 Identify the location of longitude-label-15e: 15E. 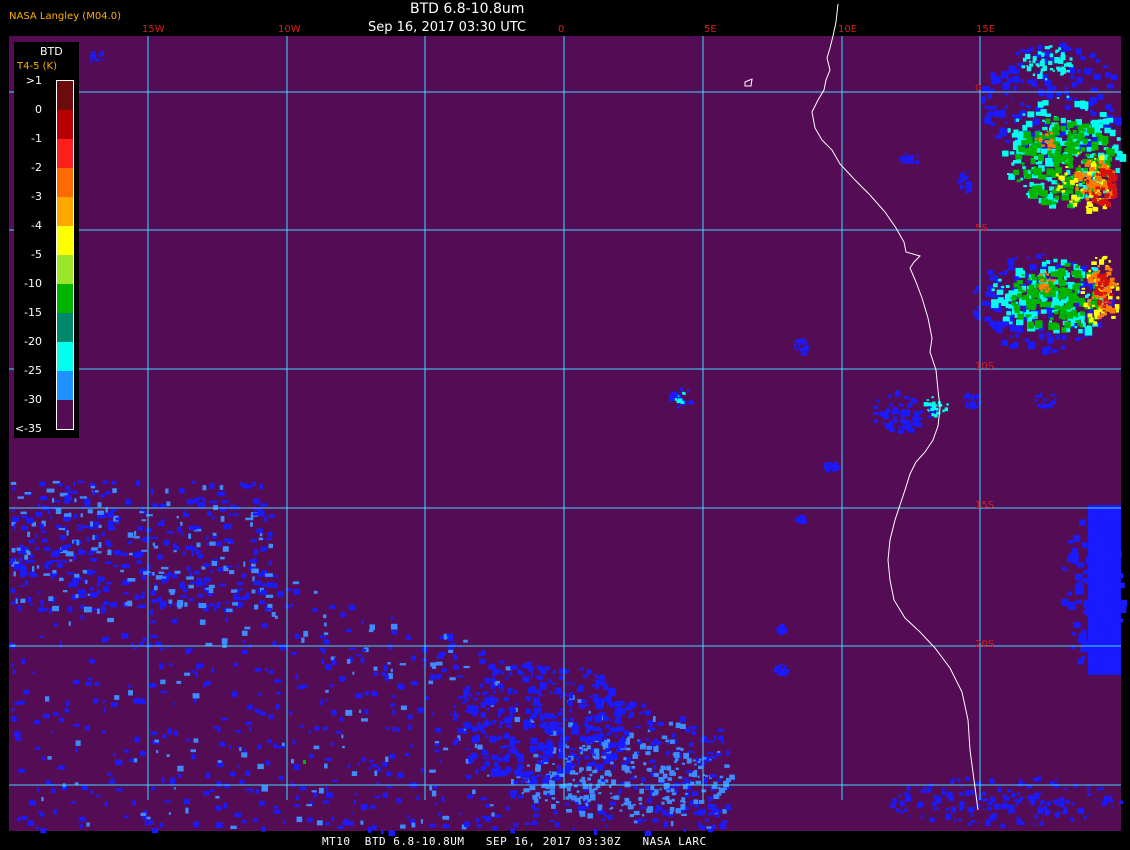
(986, 29).